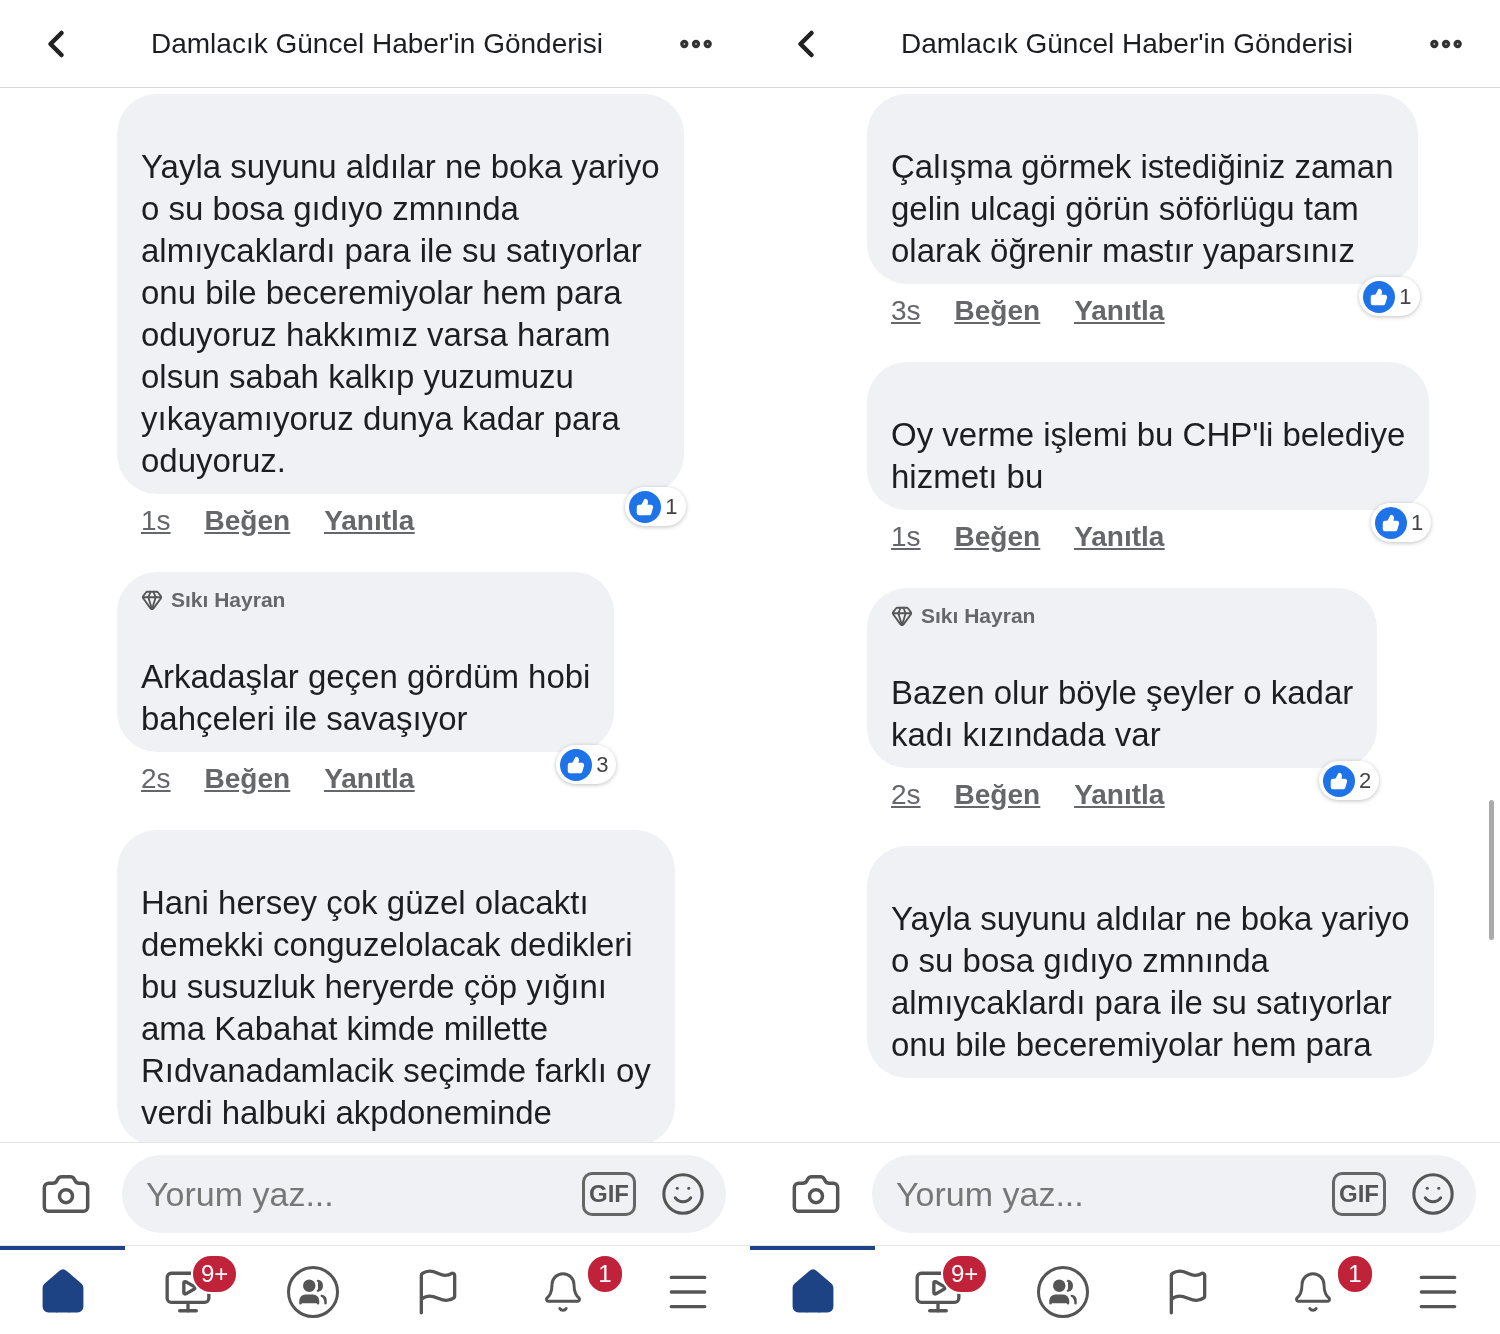 The image size is (1500, 1334). I want to click on comment-text: Oy verme işlemi bu CHP'li belediye hizmetı bu, so click(1148, 456).